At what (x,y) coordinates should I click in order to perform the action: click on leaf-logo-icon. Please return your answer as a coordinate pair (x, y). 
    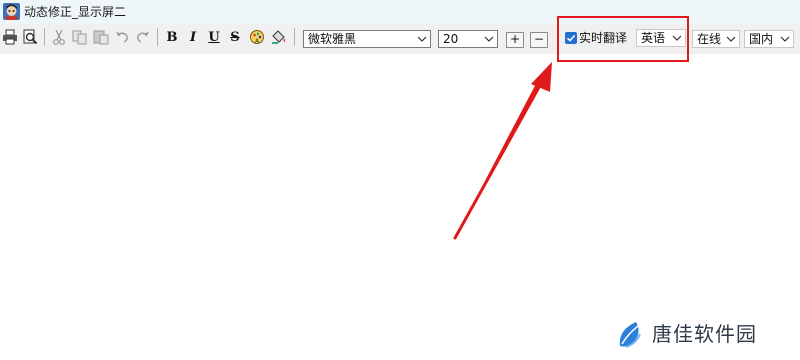
    Looking at the image, I should click on (630, 335).